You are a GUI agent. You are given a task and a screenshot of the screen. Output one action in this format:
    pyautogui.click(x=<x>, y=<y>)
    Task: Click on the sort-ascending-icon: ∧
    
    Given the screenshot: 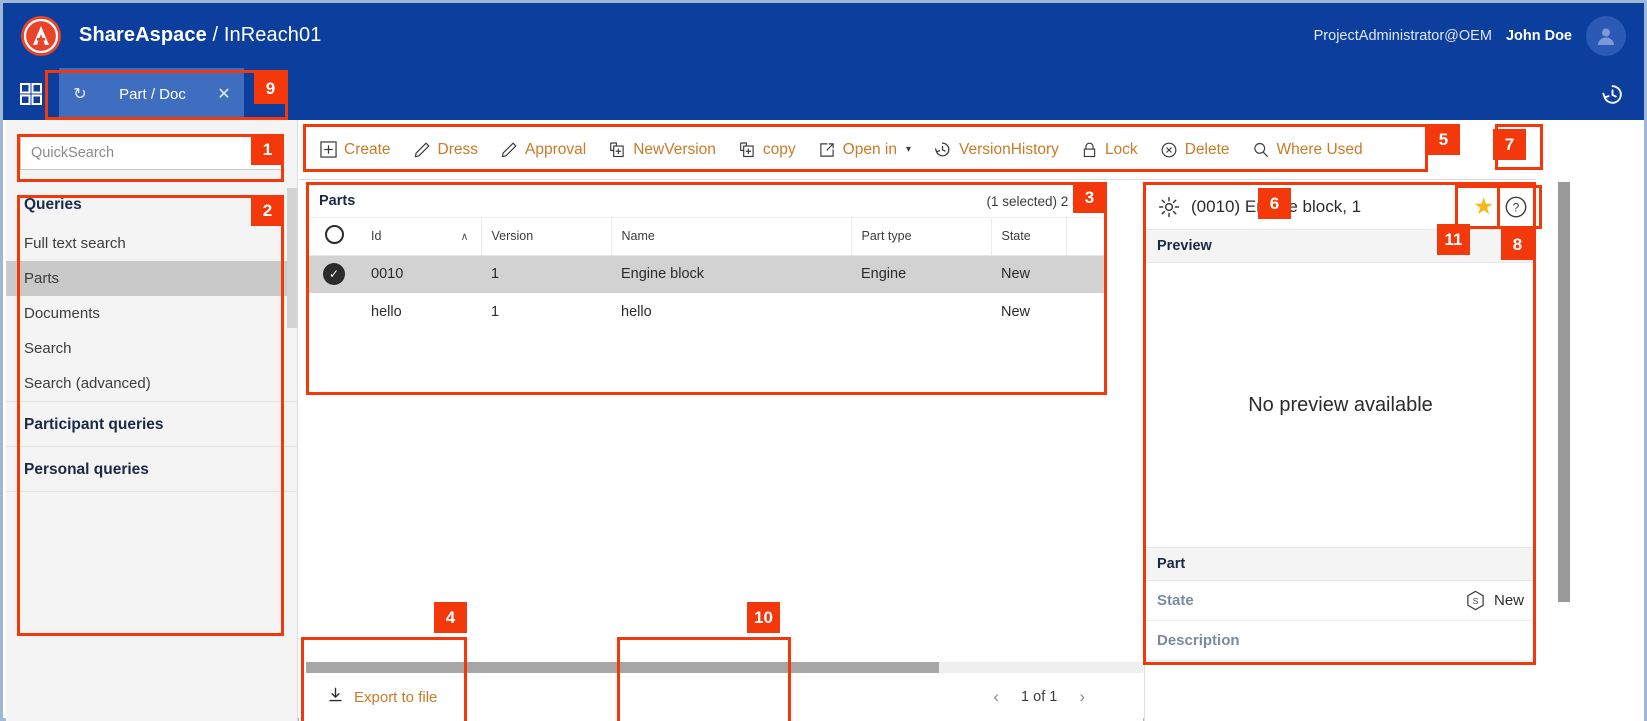 What is the action you would take?
    pyautogui.click(x=465, y=236)
    